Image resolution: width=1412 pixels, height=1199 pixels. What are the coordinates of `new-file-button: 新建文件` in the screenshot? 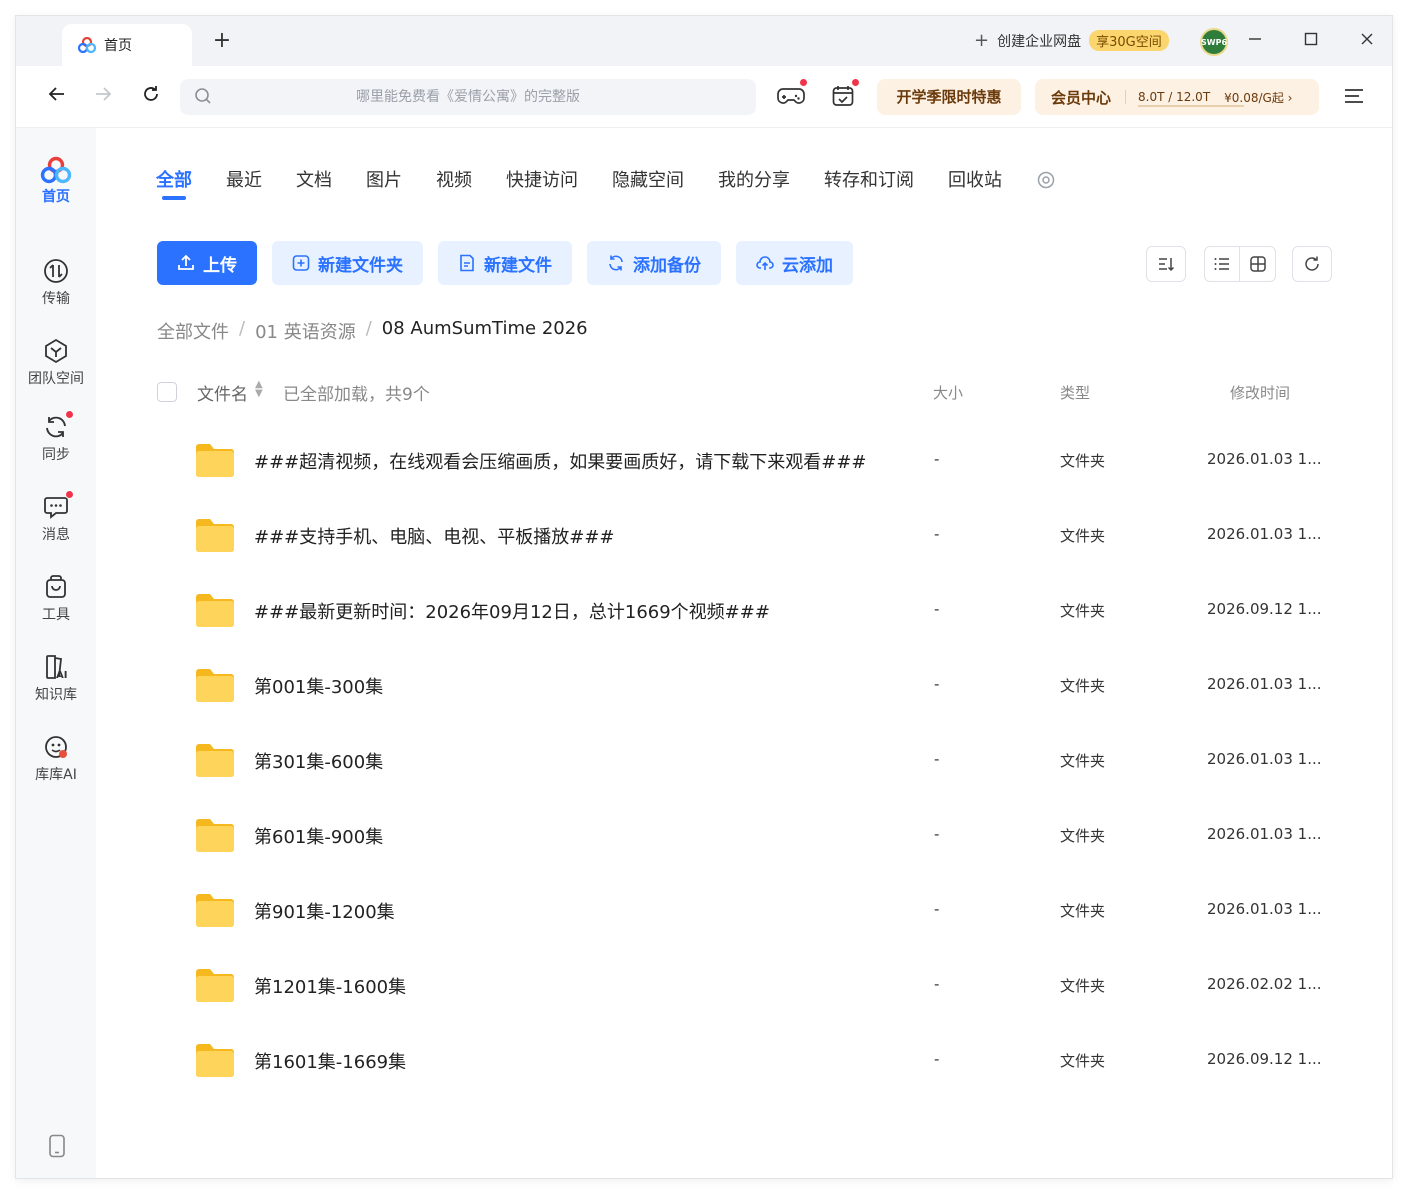 It's located at (505, 263).